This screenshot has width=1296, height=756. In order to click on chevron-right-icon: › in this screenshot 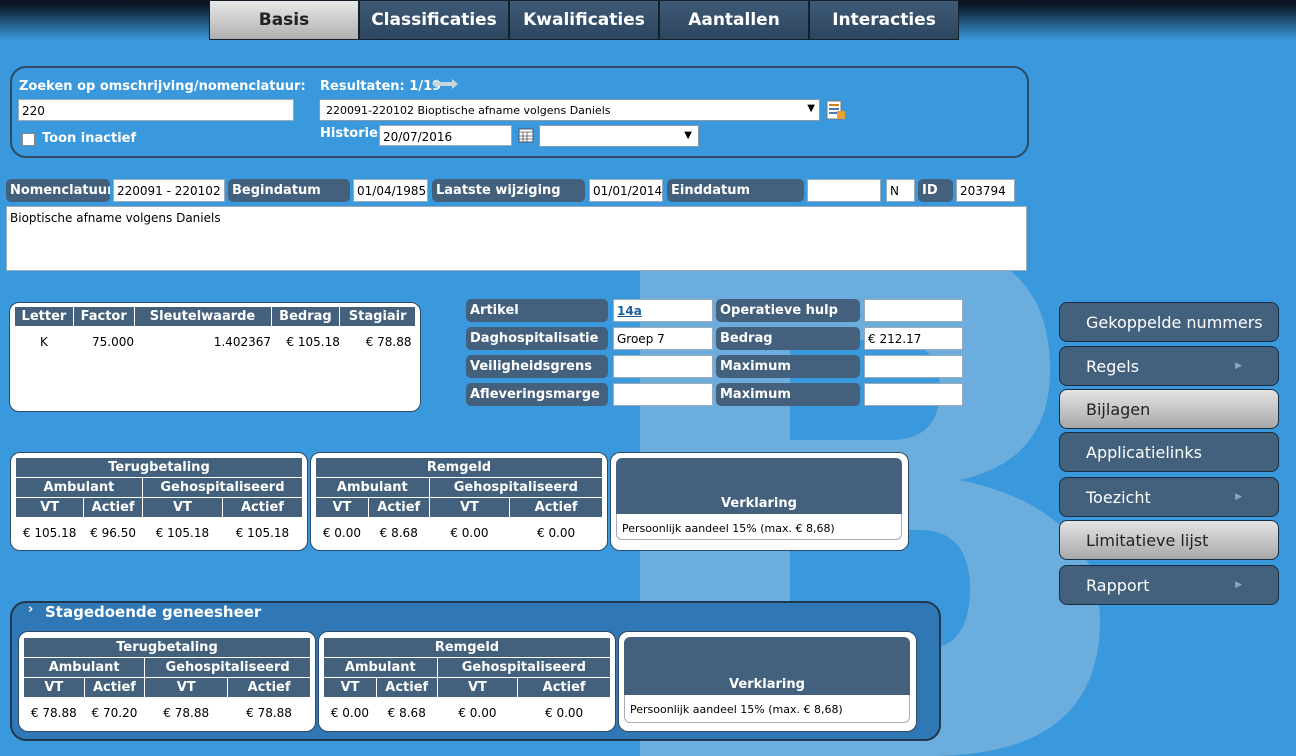, I will do `click(30, 609)`.